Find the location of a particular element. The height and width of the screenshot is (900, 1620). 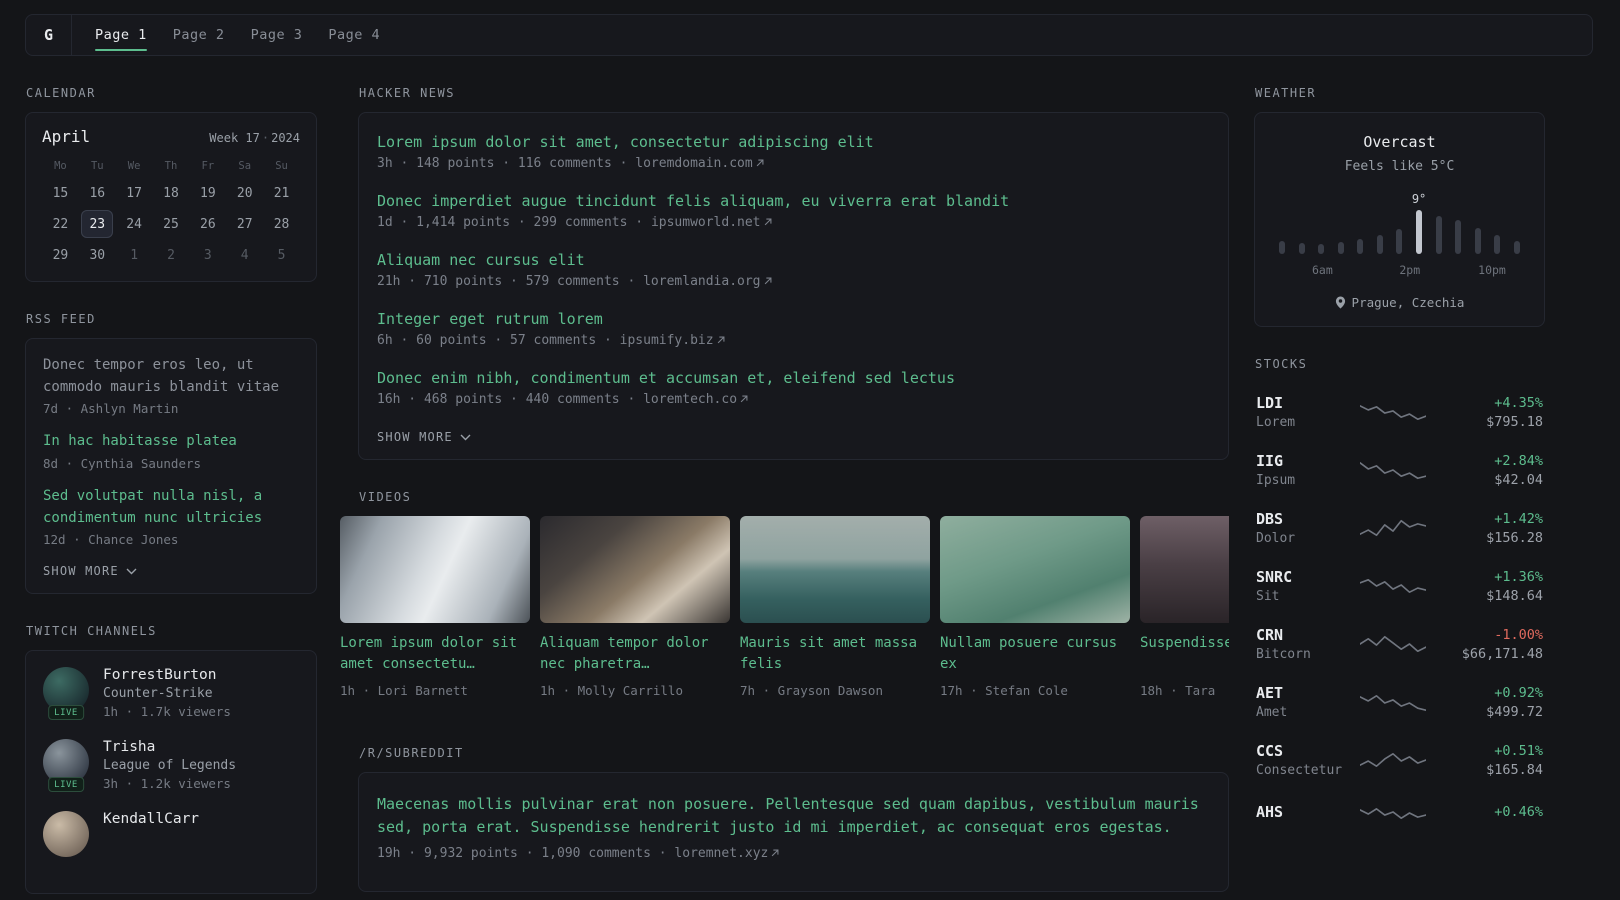

twitch-channel-category: League of Legends is located at coordinates (170, 766).